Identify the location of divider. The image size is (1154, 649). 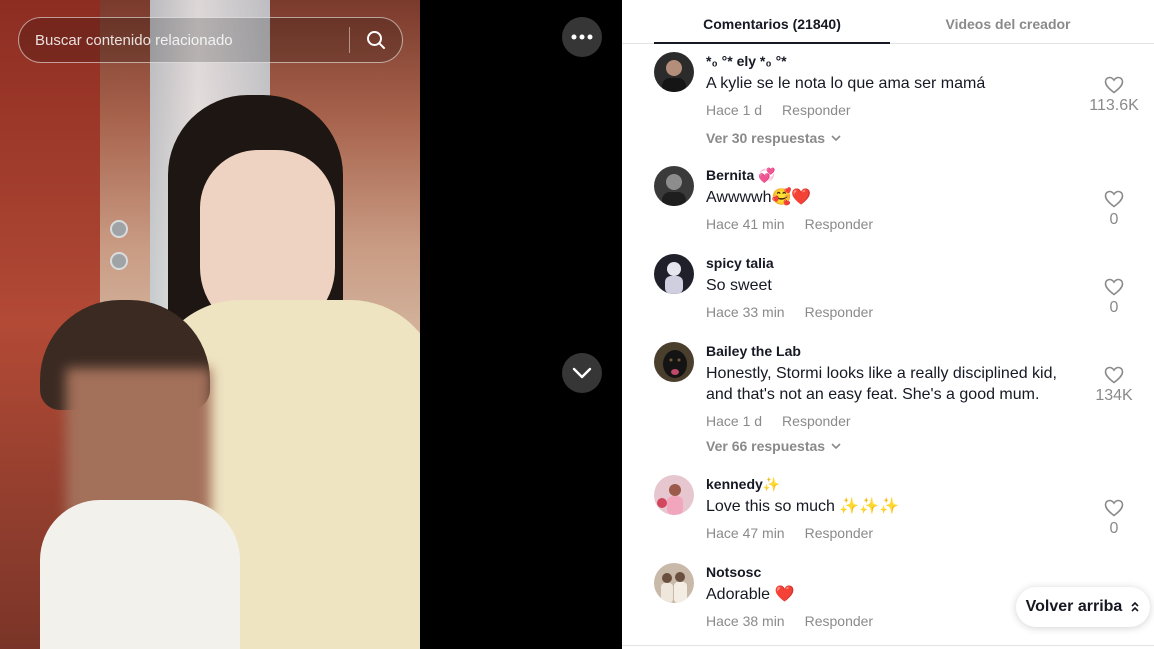
(888, 645).